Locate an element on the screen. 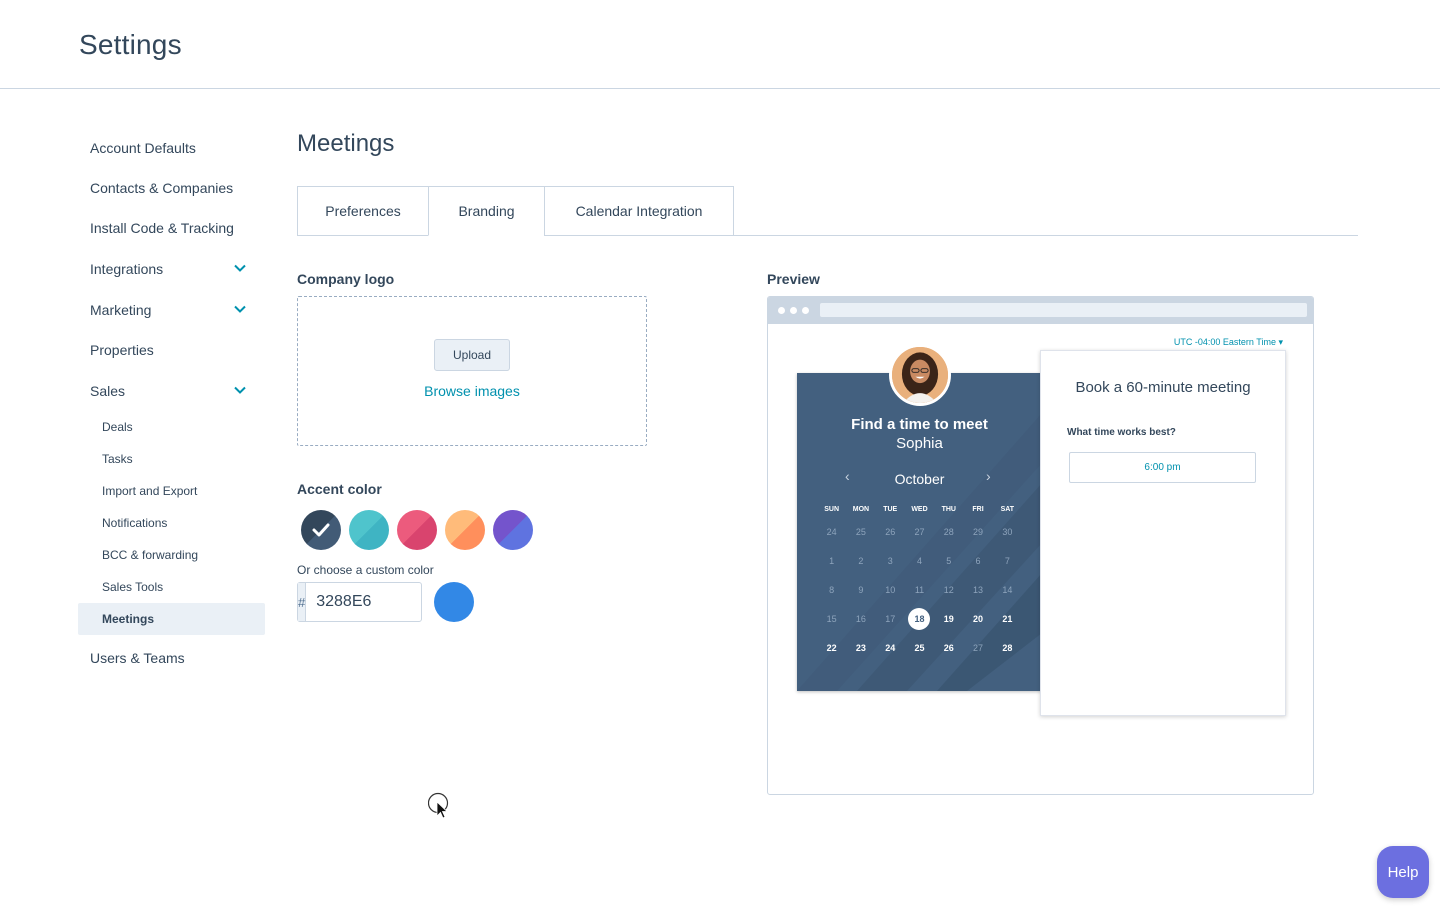  sidebar-item-label: Sales is located at coordinates (108, 390).